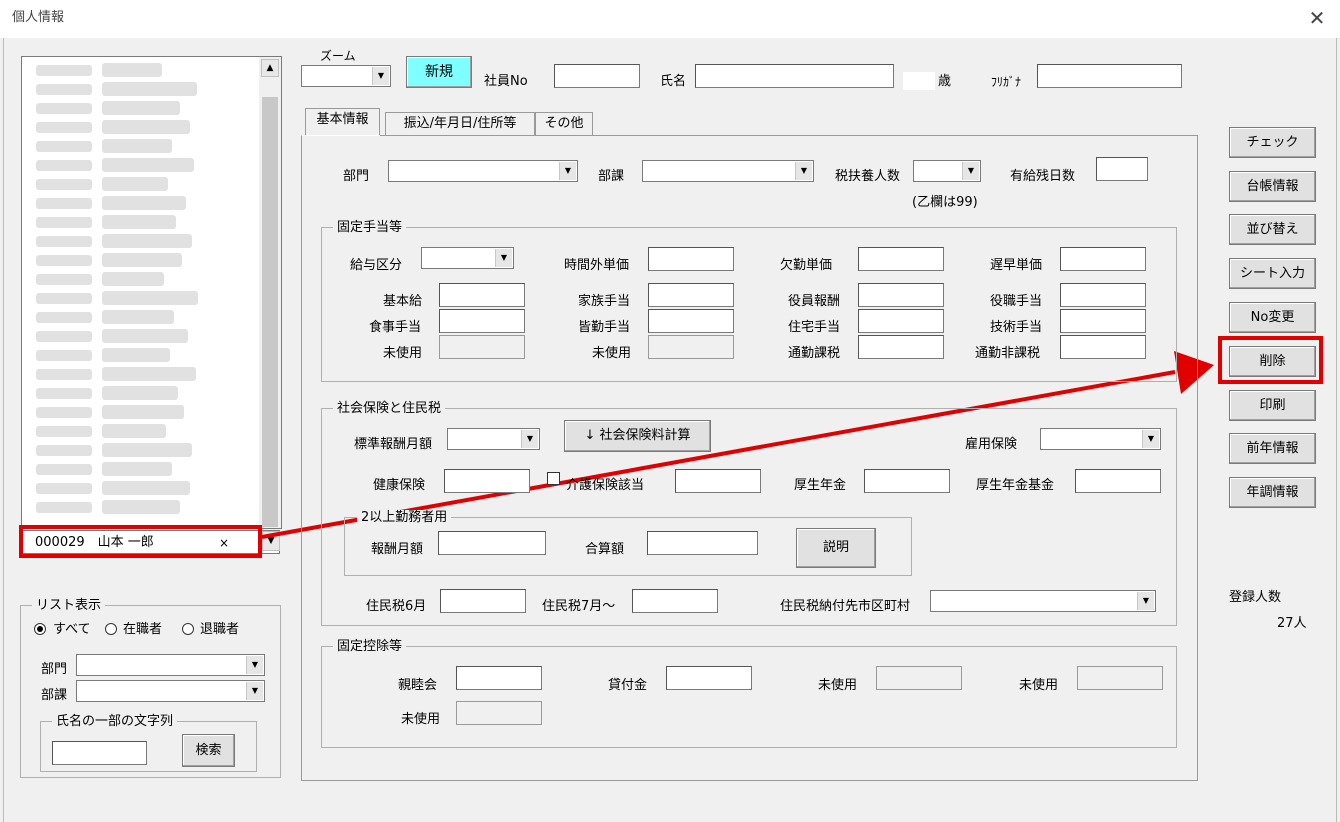 This screenshot has height=822, width=1340. Describe the element at coordinates (637, 436) in the screenshot. I see `calc-insurance-button: ↓ 社会保険料計算` at that location.